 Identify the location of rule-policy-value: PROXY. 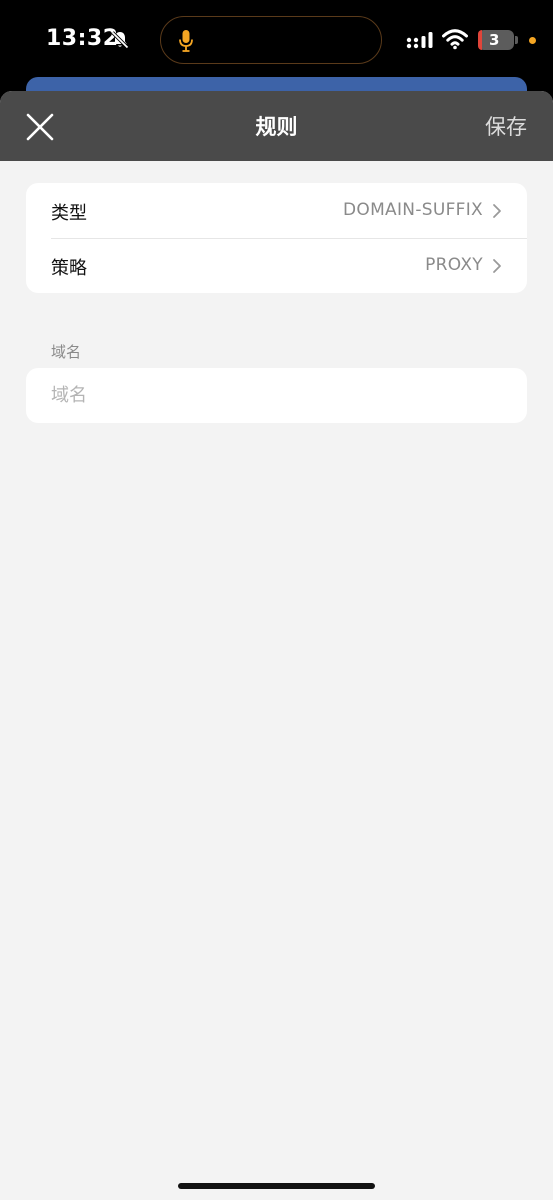
(454, 265).